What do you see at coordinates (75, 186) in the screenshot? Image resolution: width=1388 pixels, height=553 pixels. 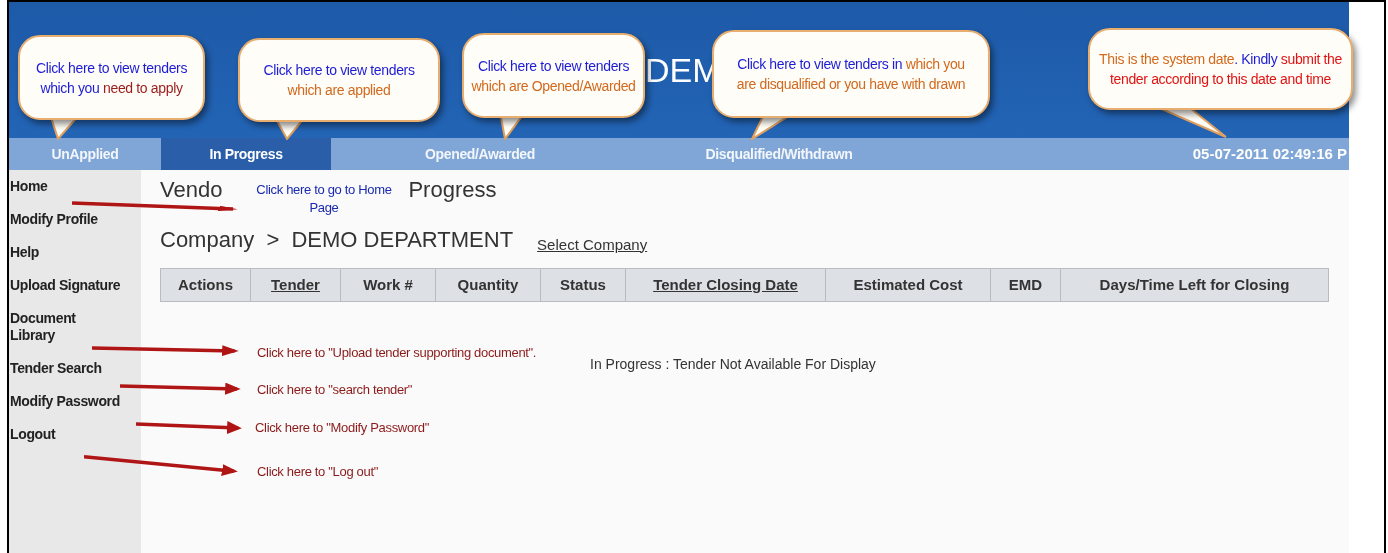 I see `sidebar-link: Home` at bounding box center [75, 186].